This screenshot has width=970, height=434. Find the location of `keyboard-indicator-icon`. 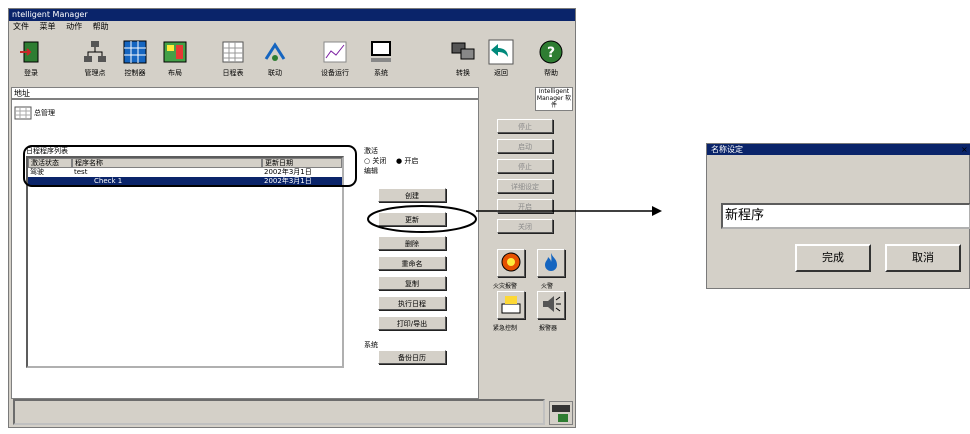

keyboard-indicator-icon is located at coordinates (561, 413).